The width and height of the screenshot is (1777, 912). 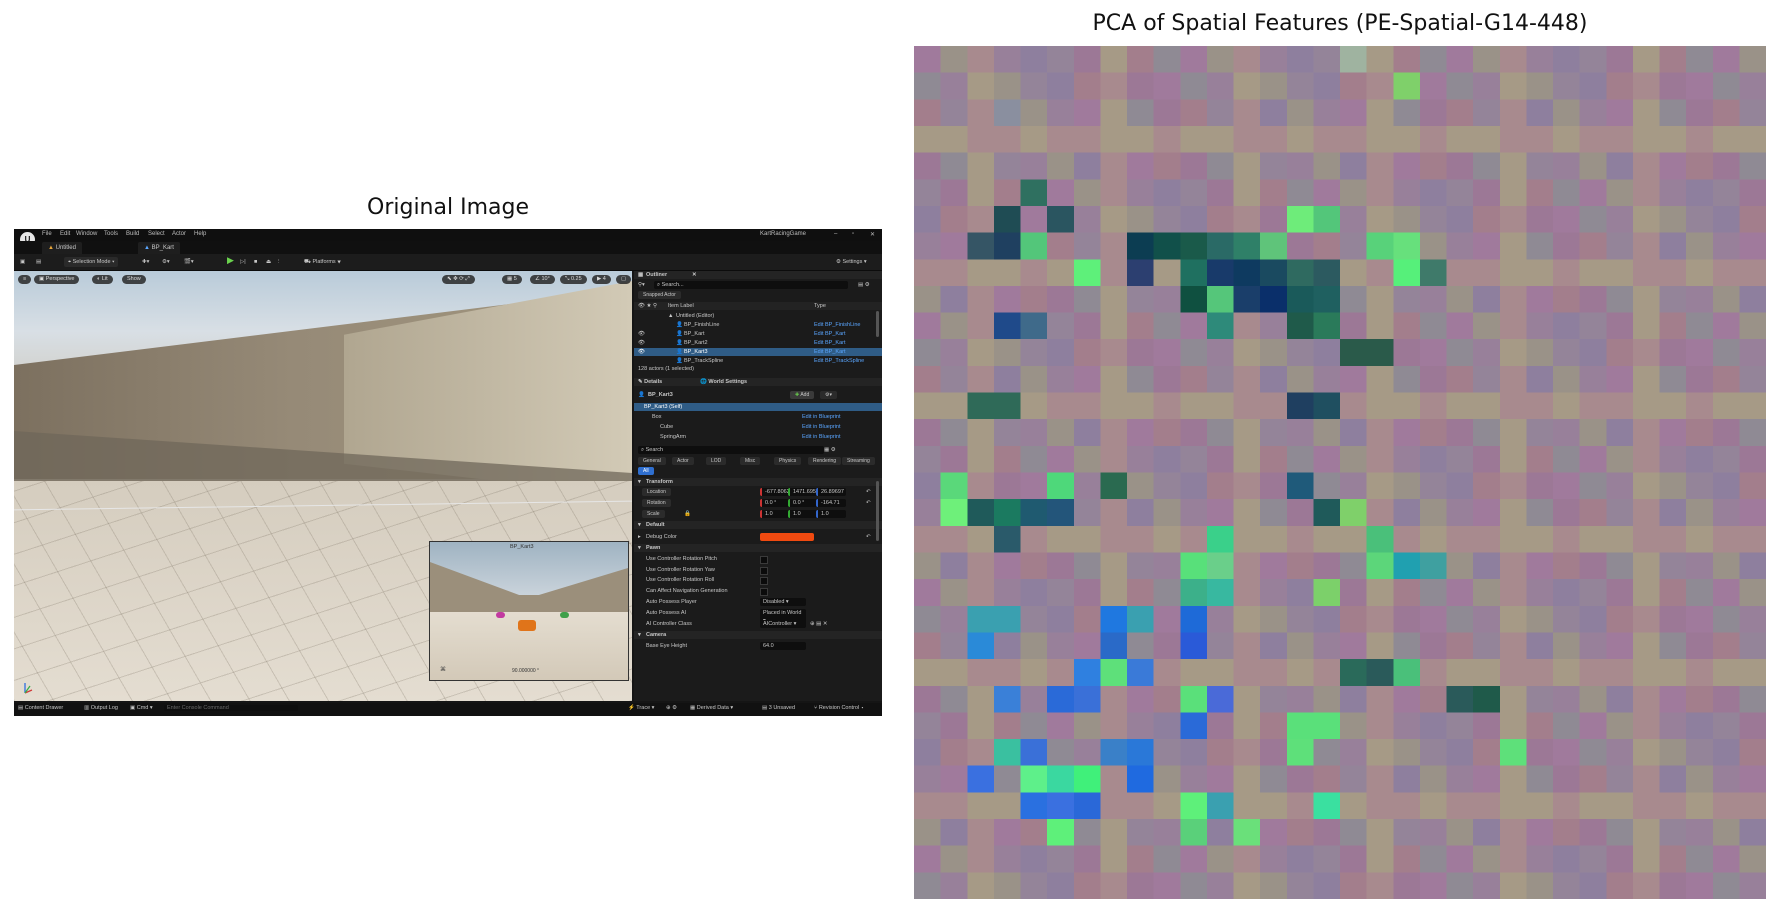 I want to click on rotation-z: -164.71, so click(x=831, y=503).